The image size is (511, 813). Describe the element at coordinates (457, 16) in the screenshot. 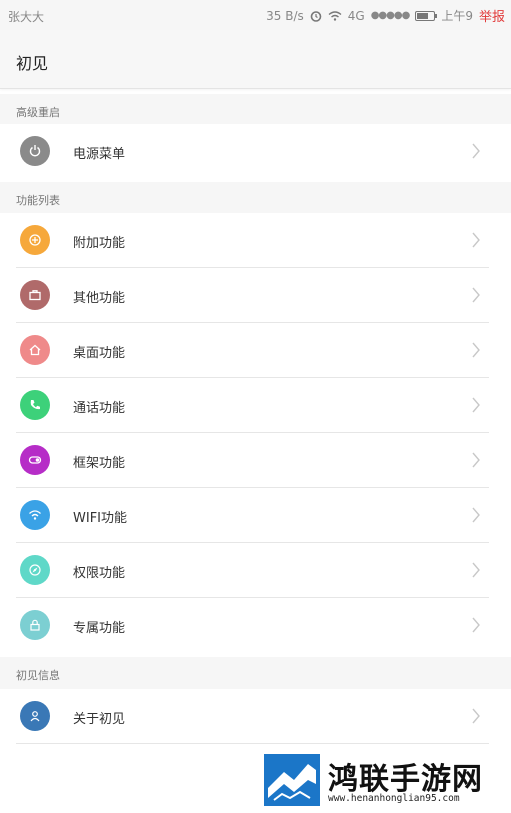

I see `clock: 上午9` at that location.